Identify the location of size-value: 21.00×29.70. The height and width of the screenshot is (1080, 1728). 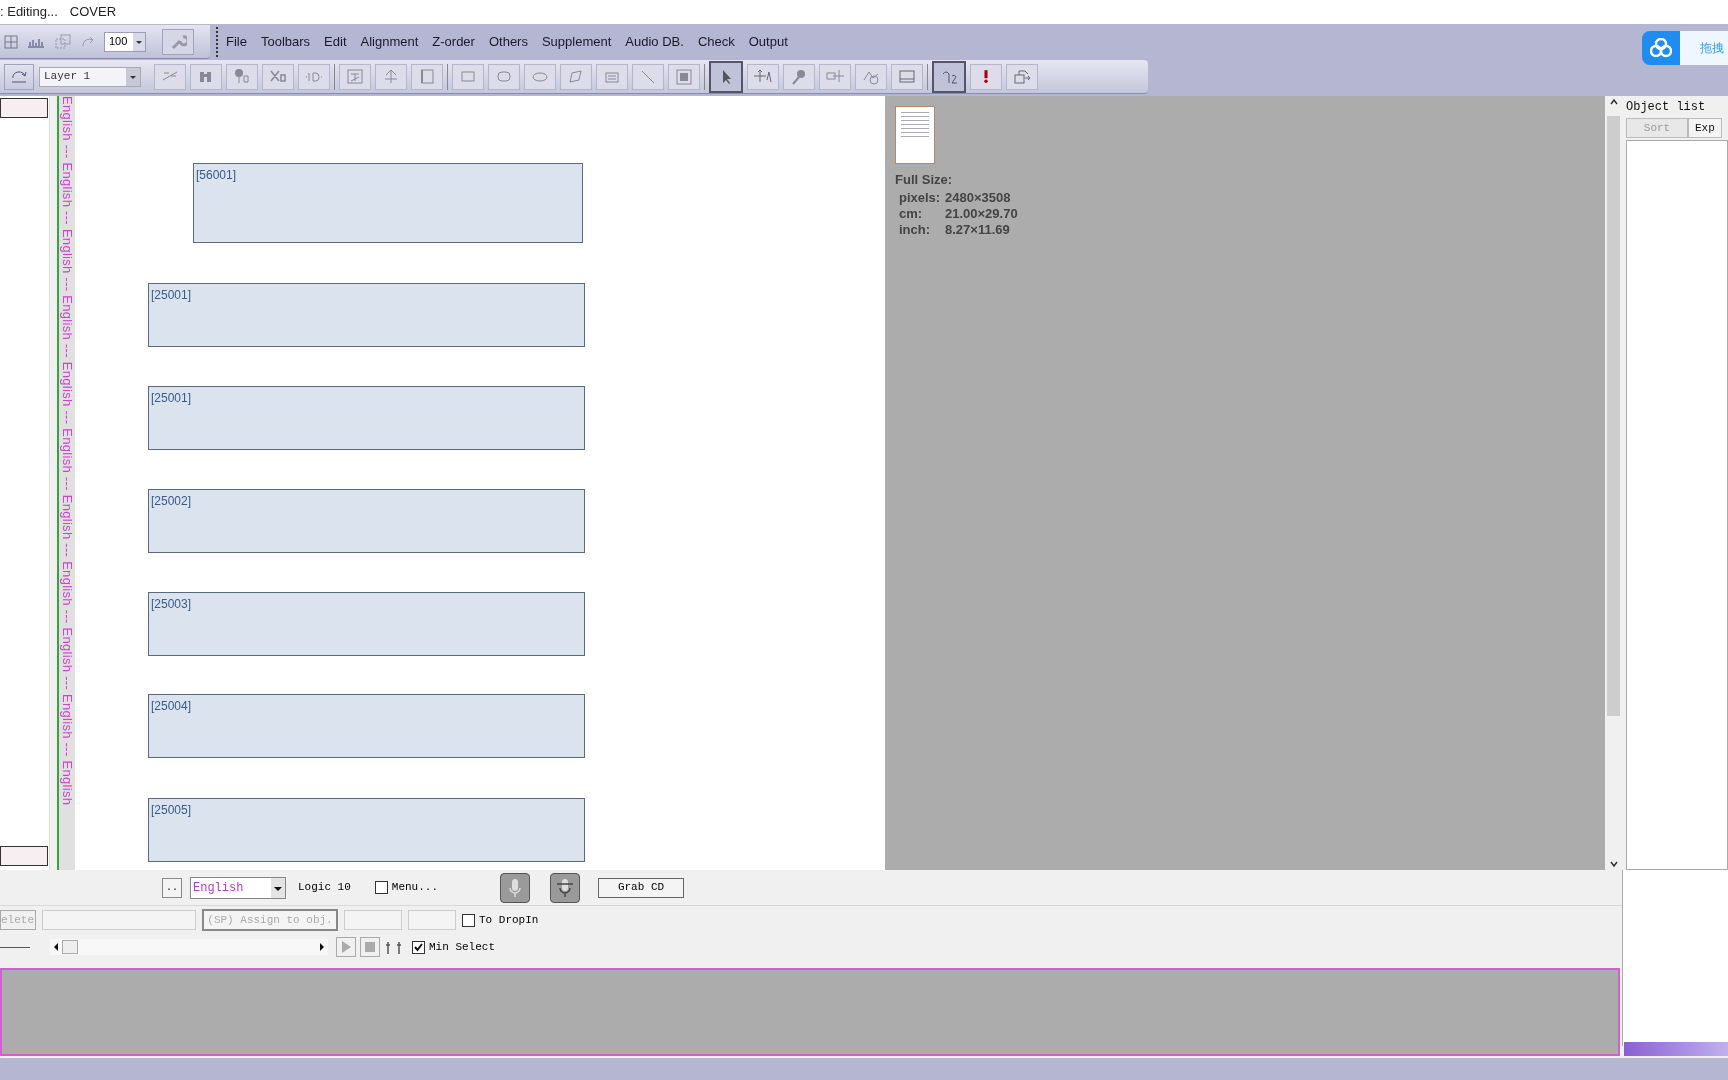
(981, 213).